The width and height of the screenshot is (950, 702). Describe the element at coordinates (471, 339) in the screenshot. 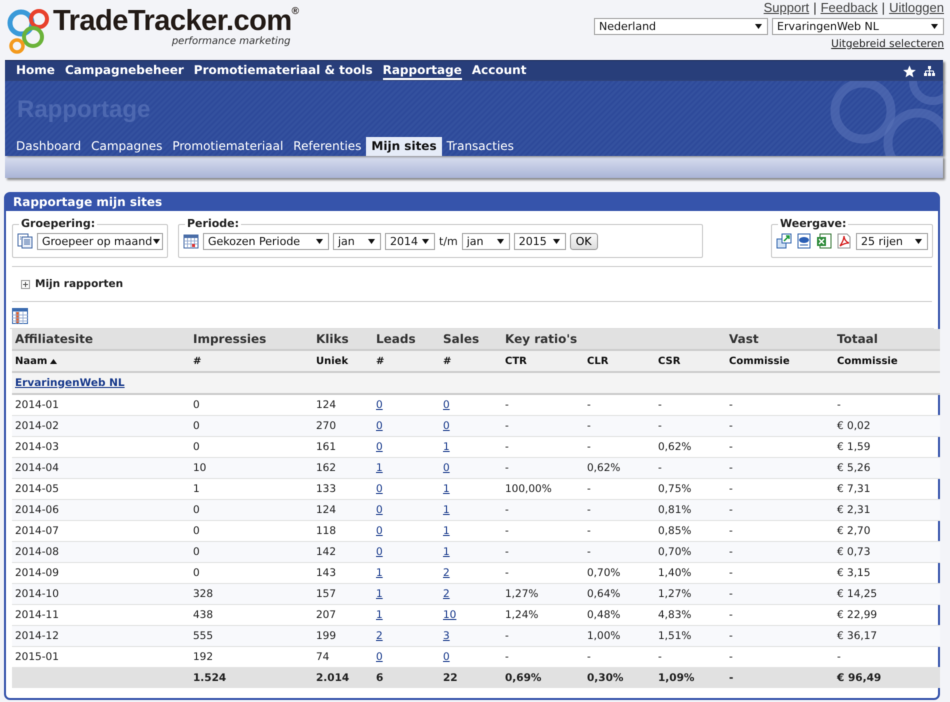

I see `column-group-header: Sales` at that location.